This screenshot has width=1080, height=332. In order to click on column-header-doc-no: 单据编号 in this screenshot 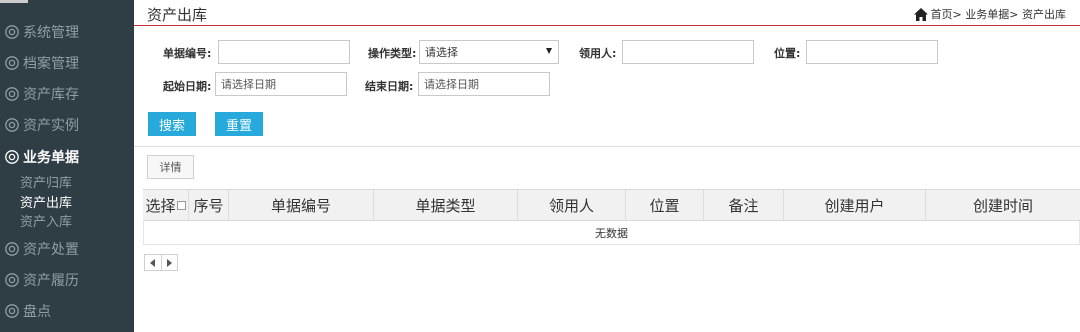, I will do `click(301, 205)`.